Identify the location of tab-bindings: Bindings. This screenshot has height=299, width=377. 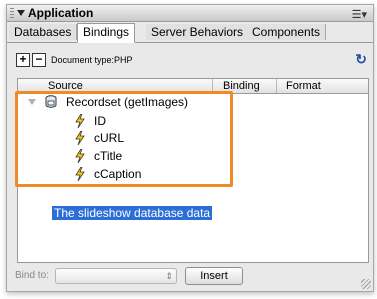
(106, 33).